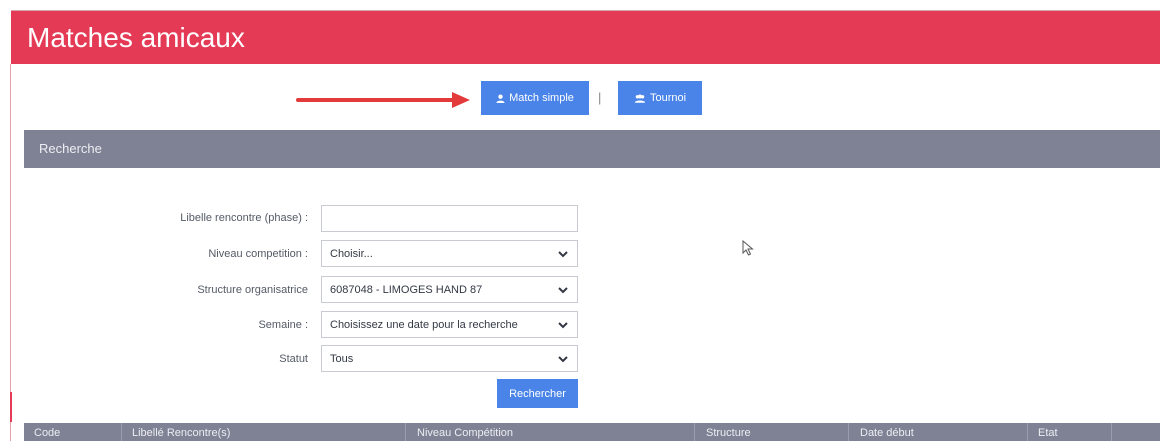 Image resolution: width=1160 pixels, height=441 pixels. I want to click on top-strip, so click(580, 5).